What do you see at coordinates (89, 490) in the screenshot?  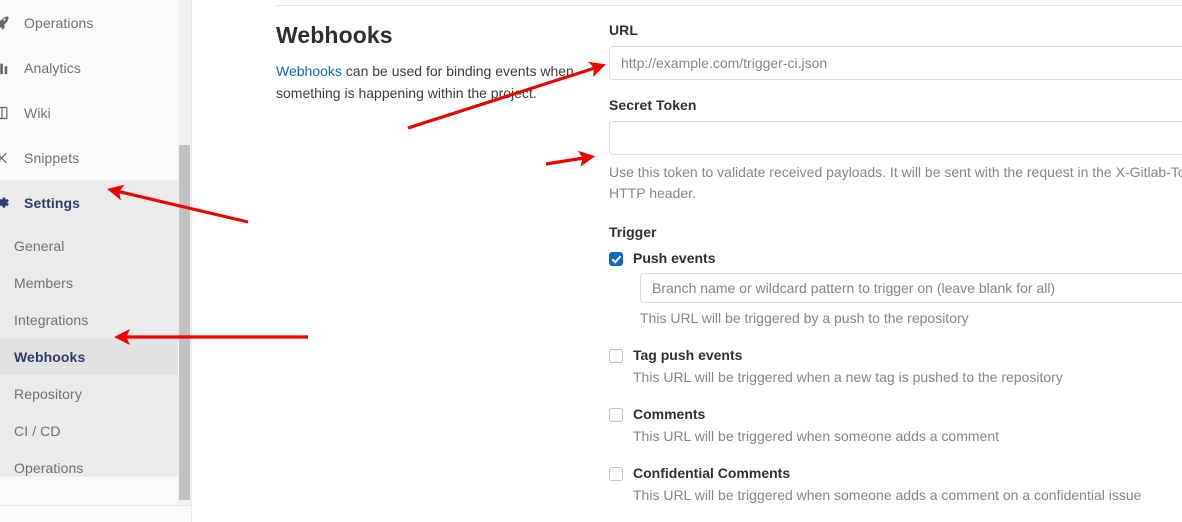 I see `sidebar-bottom-strip` at bounding box center [89, 490].